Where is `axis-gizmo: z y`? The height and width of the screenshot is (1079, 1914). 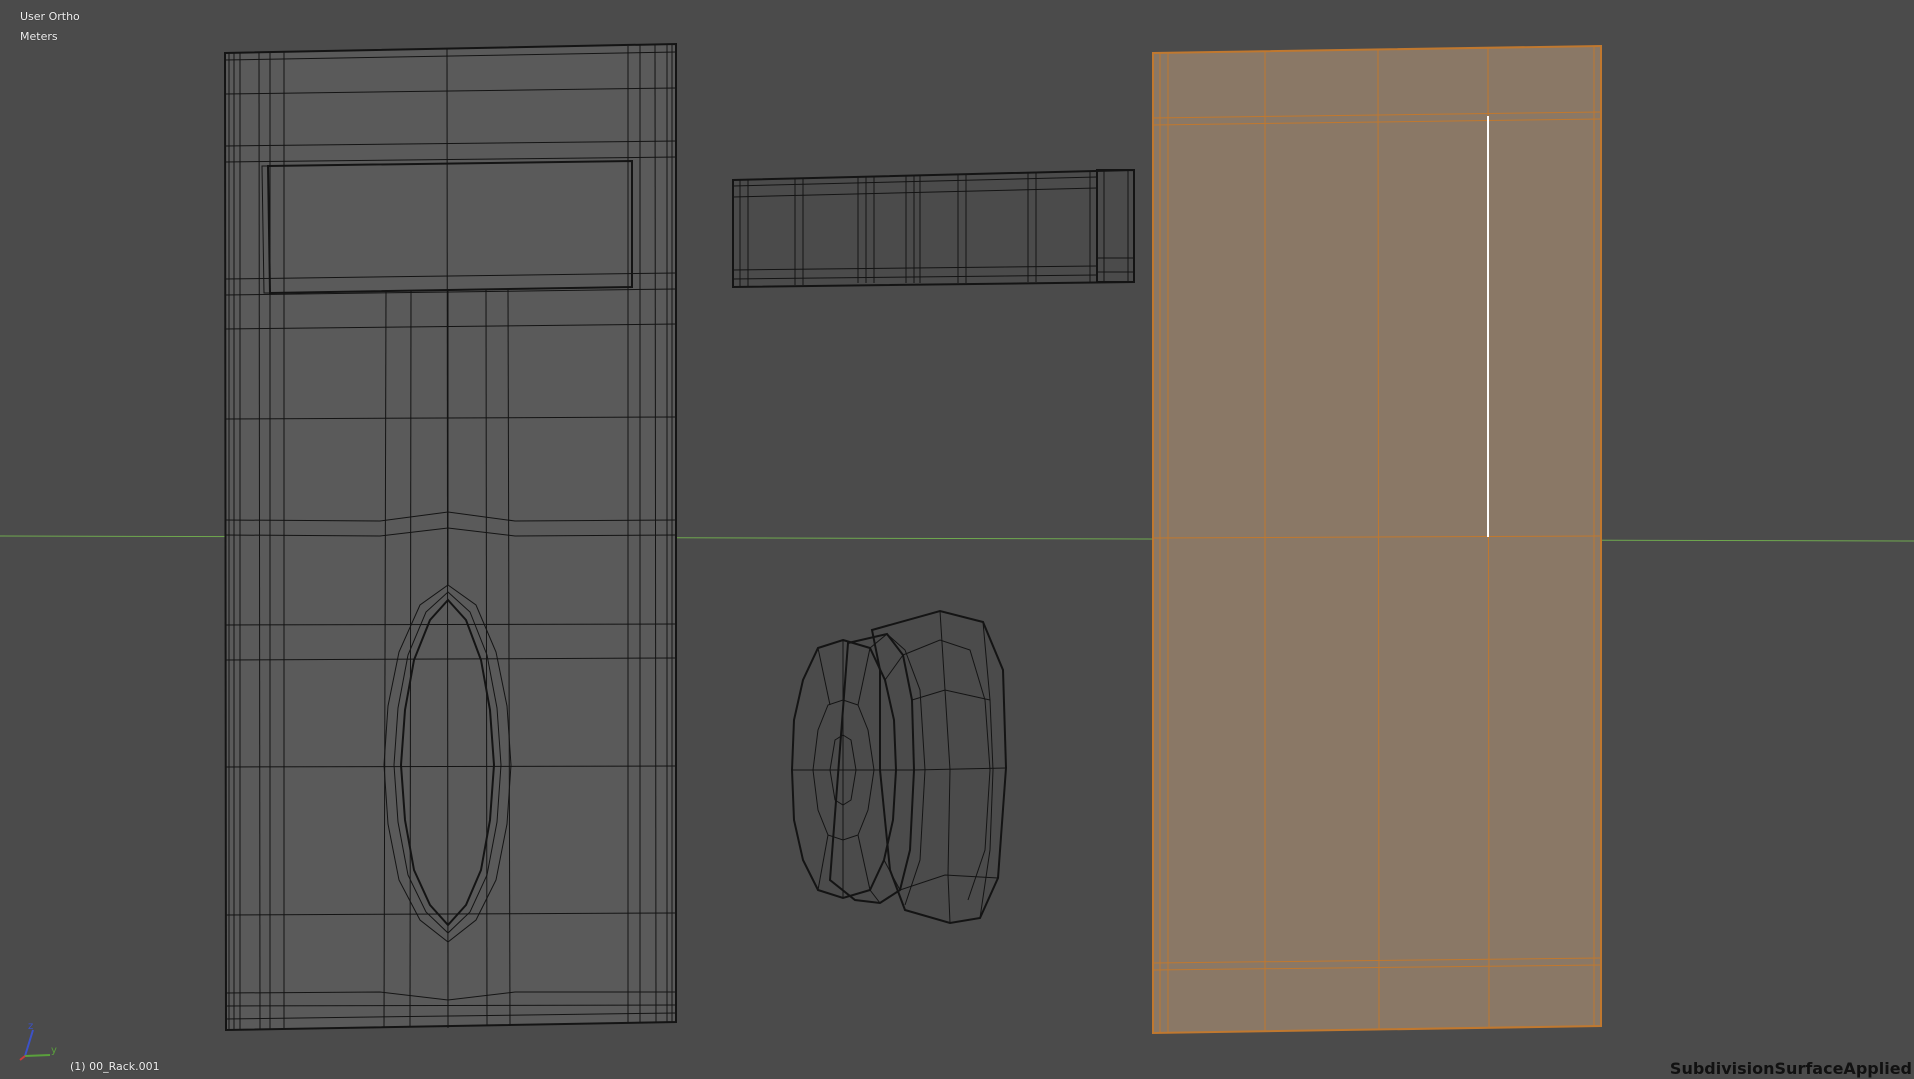 axis-gizmo: z y is located at coordinates (38, 1041).